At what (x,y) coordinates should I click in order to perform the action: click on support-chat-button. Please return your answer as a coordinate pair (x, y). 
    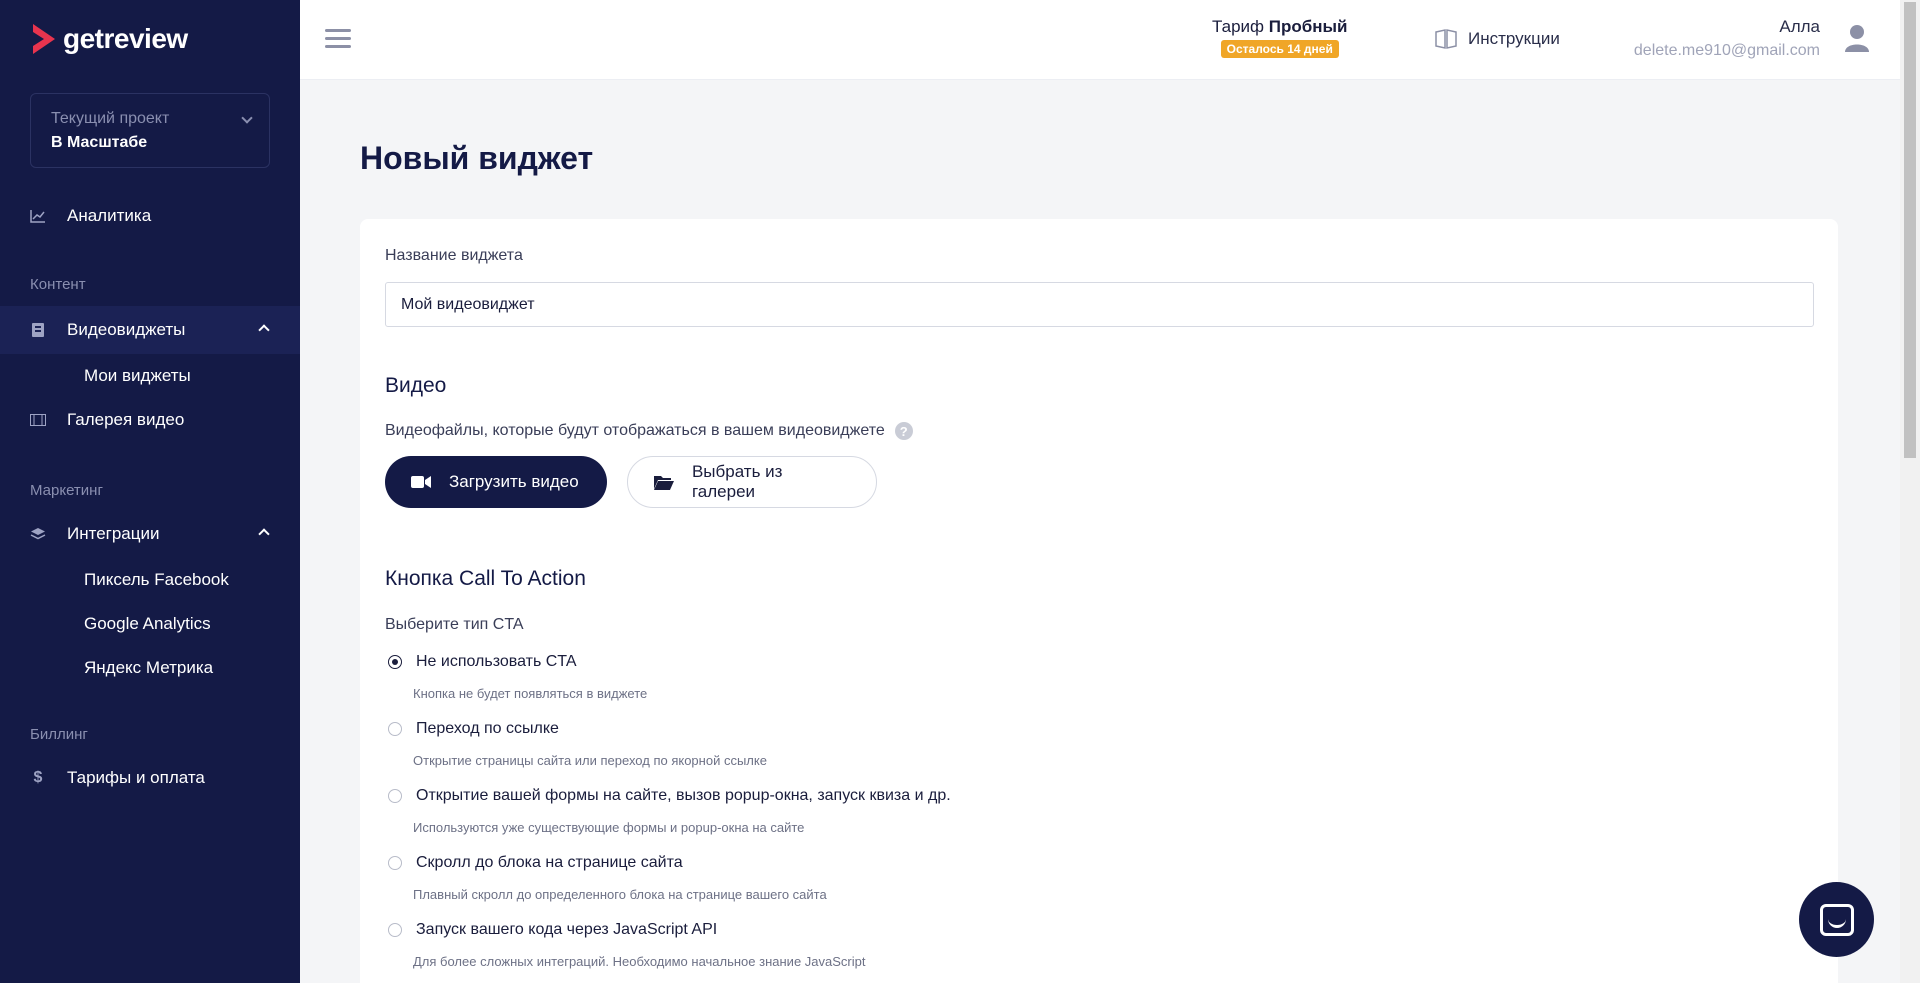
    Looking at the image, I should click on (1836, 919).